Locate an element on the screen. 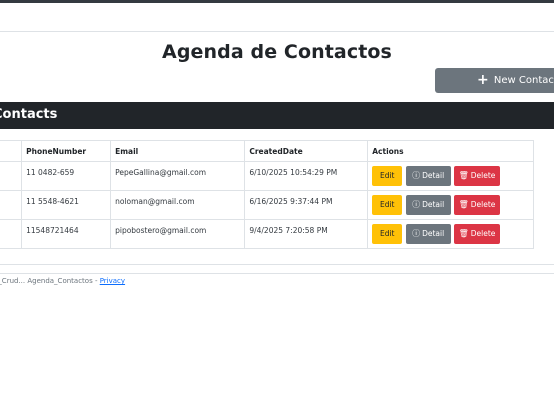 Image resolution: width=554 pixels, height=400 pixels. top-bar is located at coordinates (277, 1).